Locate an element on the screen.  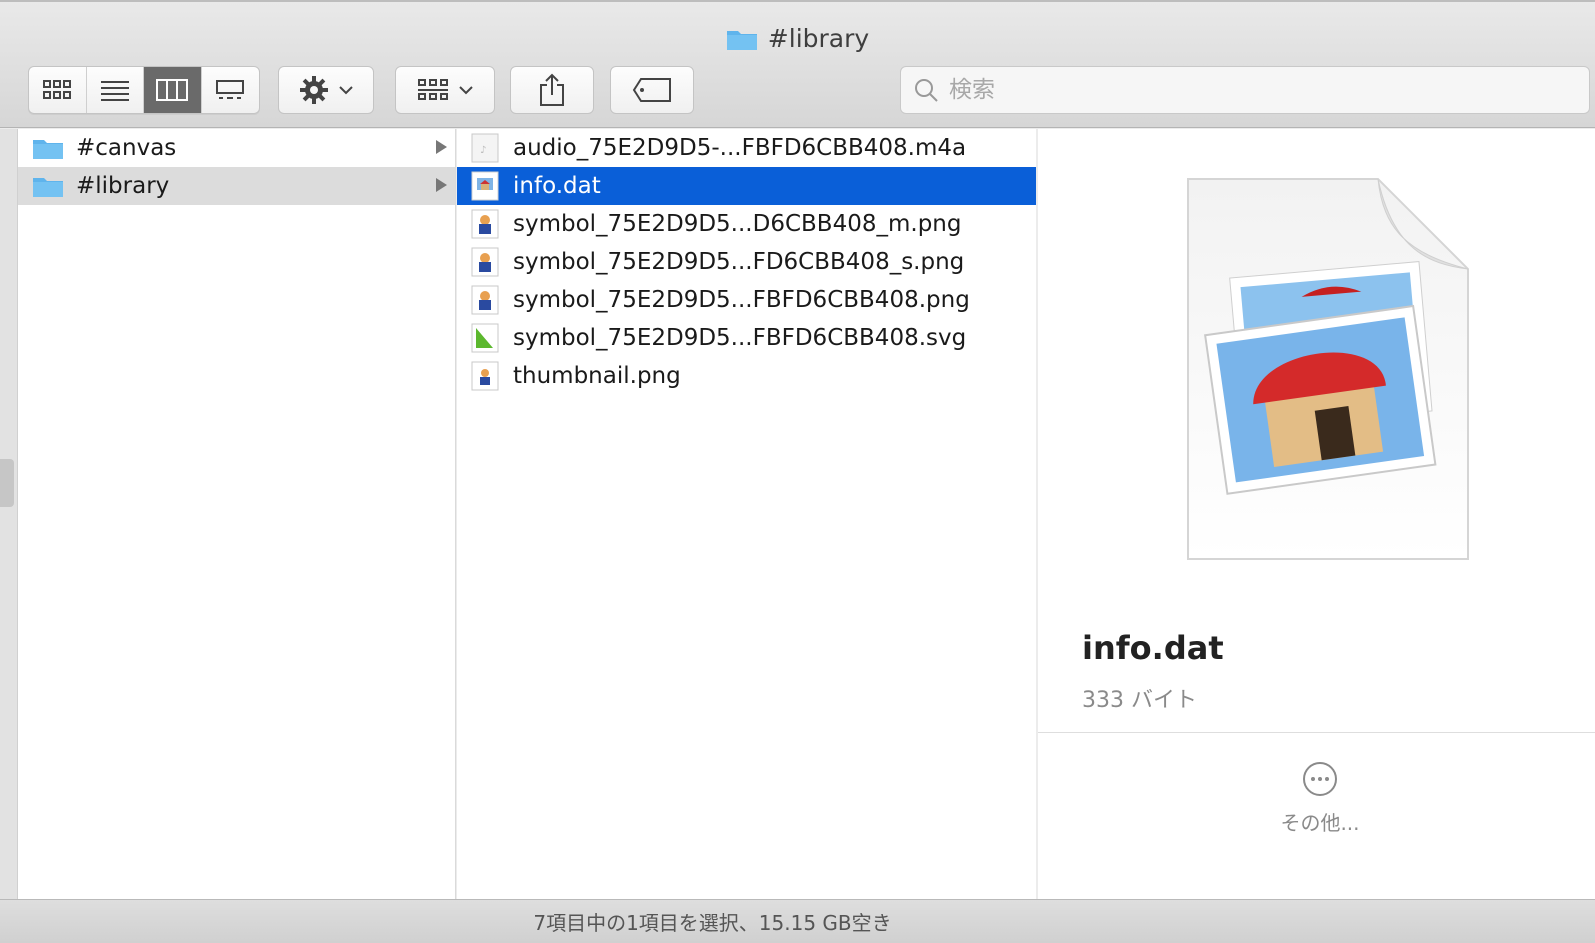
folder-row-library: #library is located at coordinates (236, 186).